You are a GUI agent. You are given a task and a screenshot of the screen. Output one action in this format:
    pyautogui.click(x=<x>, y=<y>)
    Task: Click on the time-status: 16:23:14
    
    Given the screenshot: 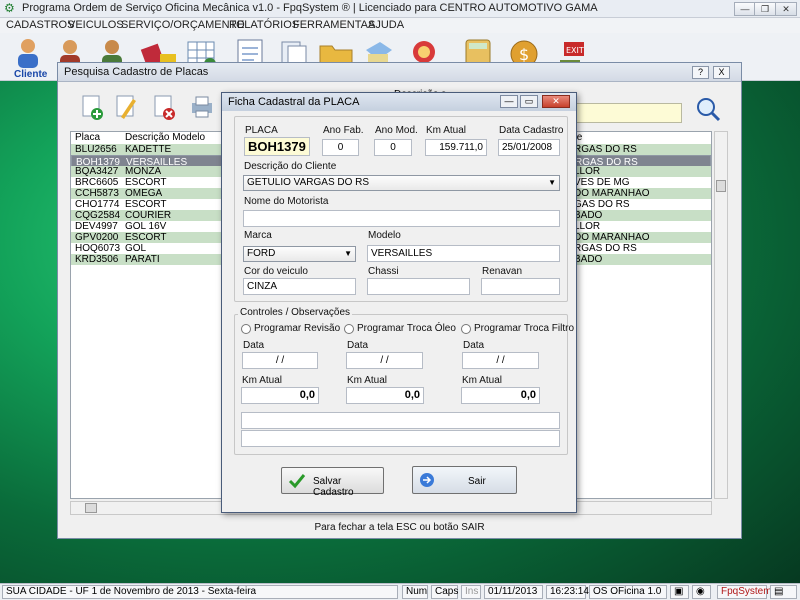 What is the action you would take?
    pyautogui.click(x=567, y=592)
    